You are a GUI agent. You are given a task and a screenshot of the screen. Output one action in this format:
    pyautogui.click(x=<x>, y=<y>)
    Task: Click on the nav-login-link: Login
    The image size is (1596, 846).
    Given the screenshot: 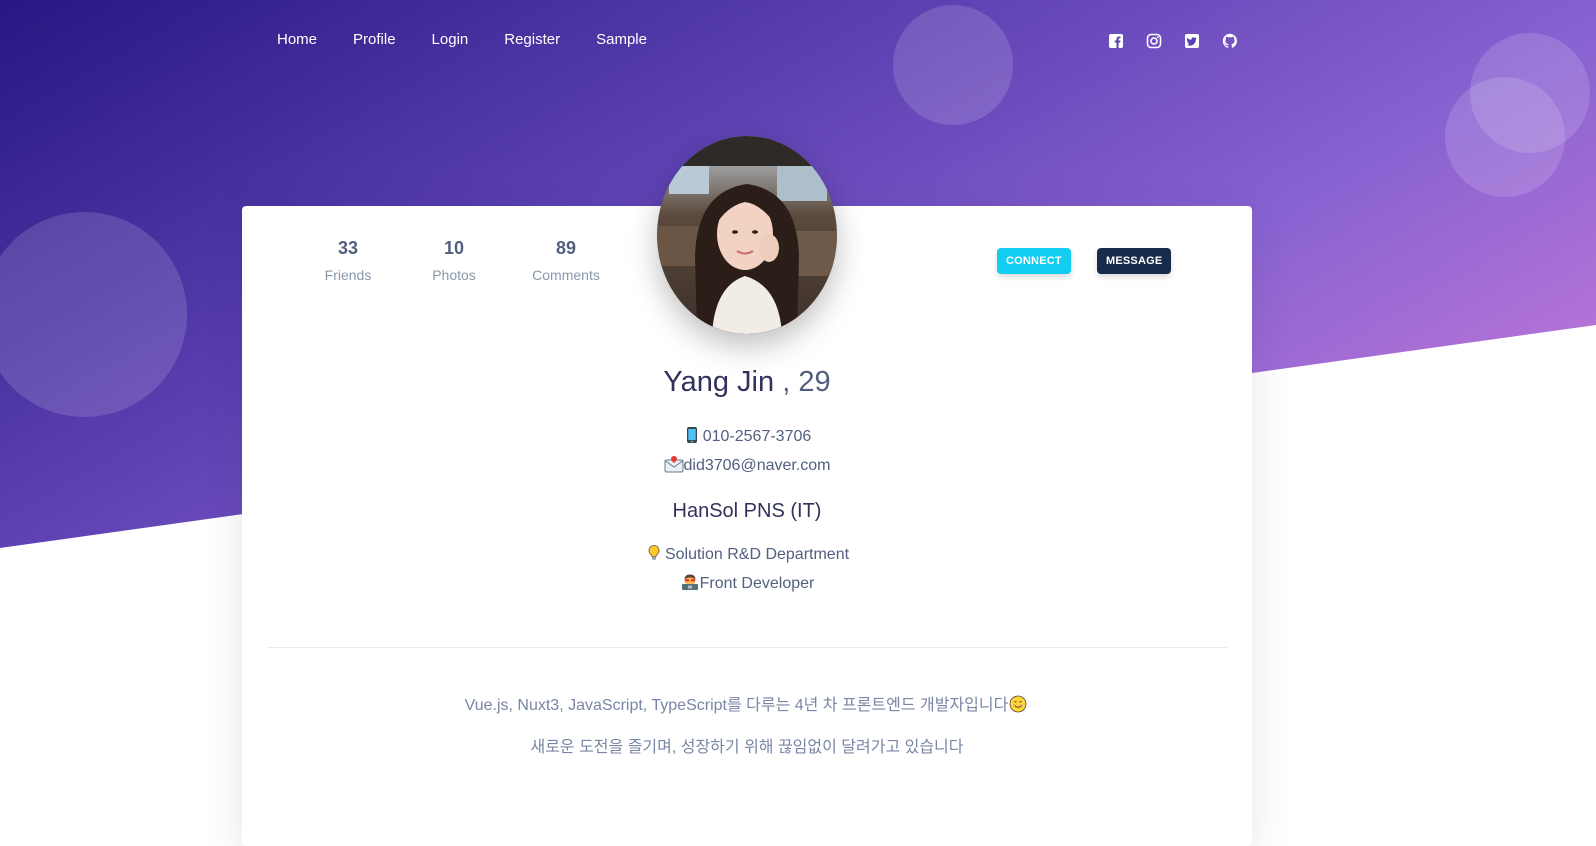 What is the action you would take?
    pyautogui.click(x=450, y=40)
    